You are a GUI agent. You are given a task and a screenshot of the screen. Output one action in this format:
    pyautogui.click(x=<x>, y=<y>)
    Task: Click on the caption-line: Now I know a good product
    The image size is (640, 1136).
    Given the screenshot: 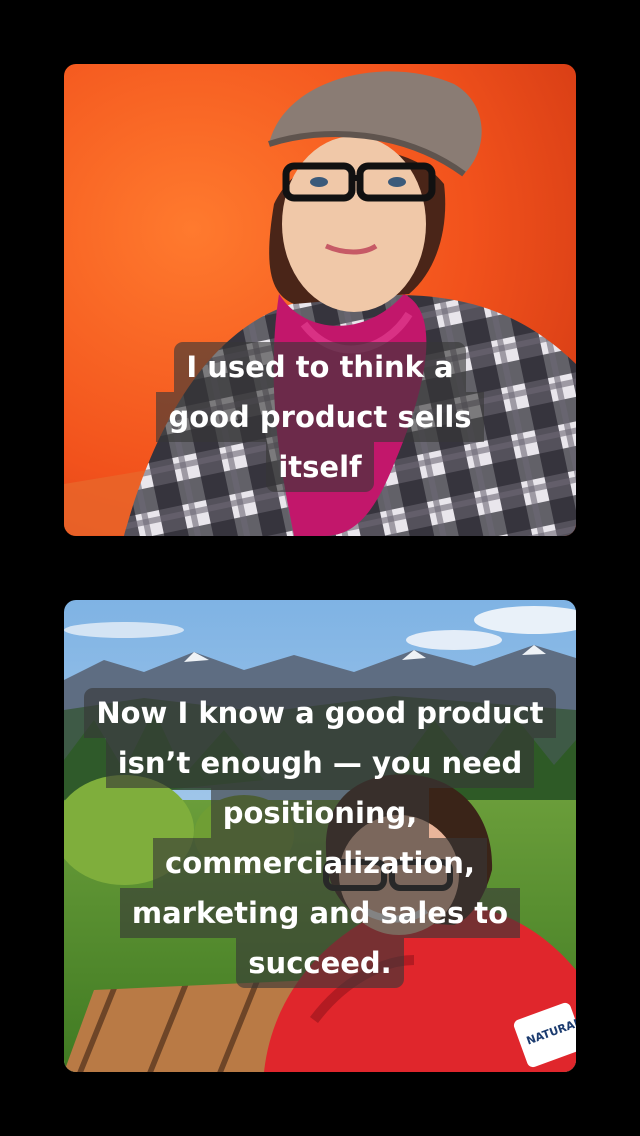 What is the action you would take?
    pyautogui.click(x=320, y=713)
    